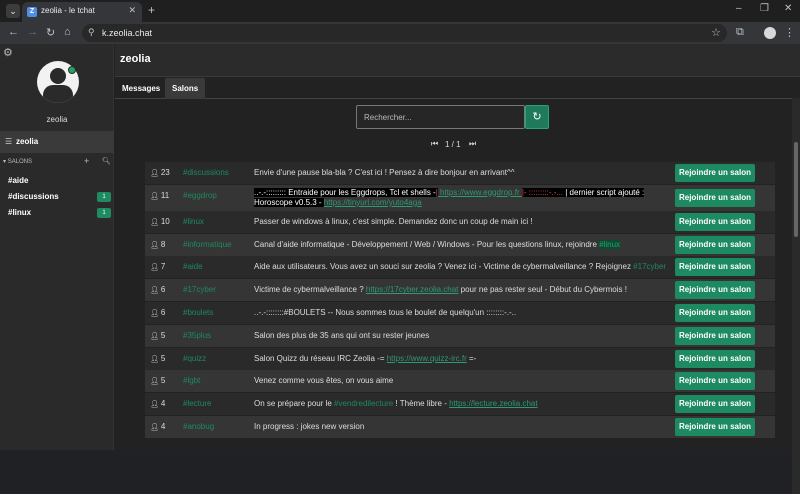 Image resolution: width=800 pixels, height=494 pixels. Describe the element at coordinates (198, 312) in the screenshot. I see `channel-name: #boulets` at that location.